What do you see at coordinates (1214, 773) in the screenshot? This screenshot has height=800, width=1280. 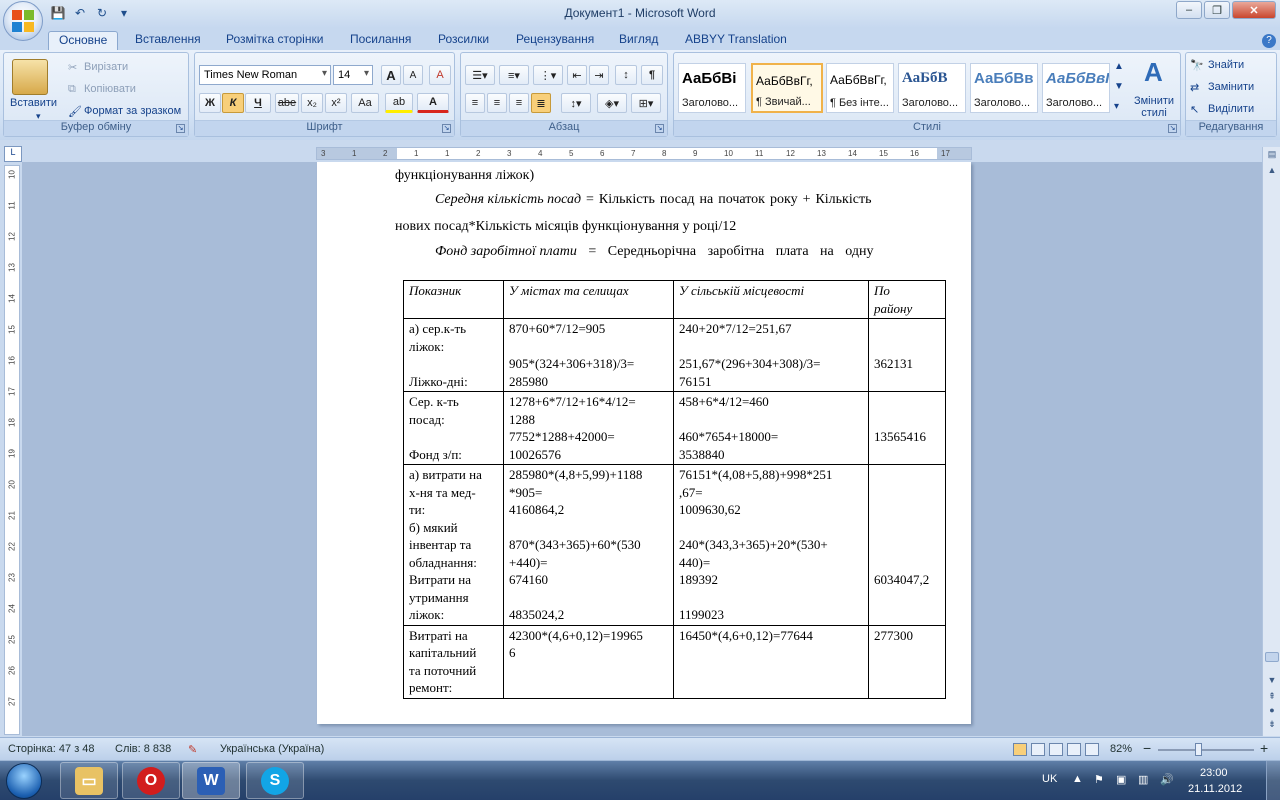 I see `clock-time: 23:00` at bounding box center [1214, 773].